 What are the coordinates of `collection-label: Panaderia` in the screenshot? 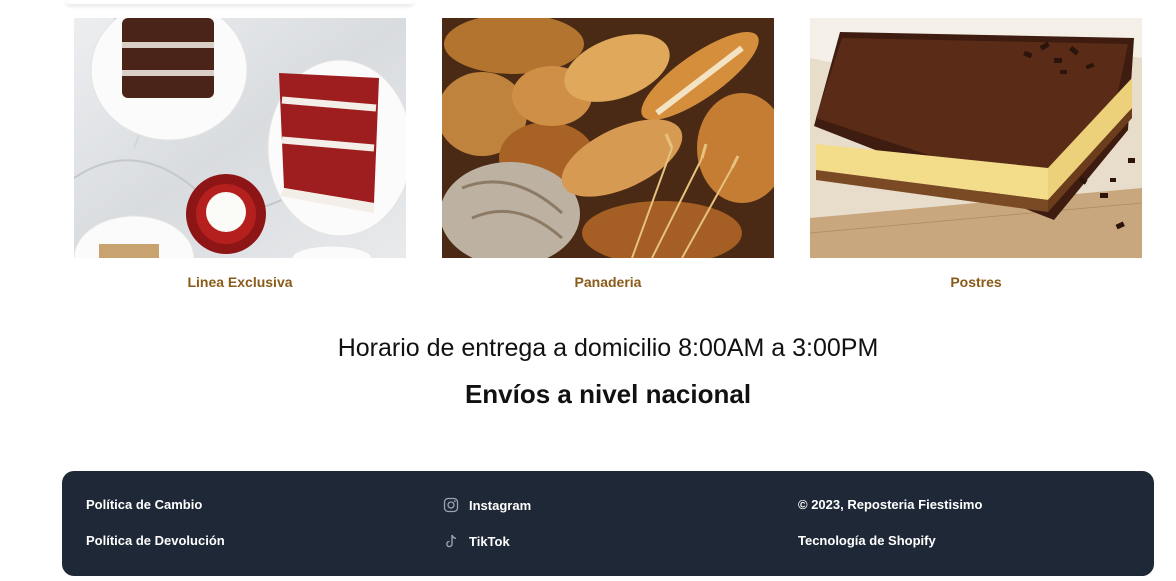 It's located at (608, 282).